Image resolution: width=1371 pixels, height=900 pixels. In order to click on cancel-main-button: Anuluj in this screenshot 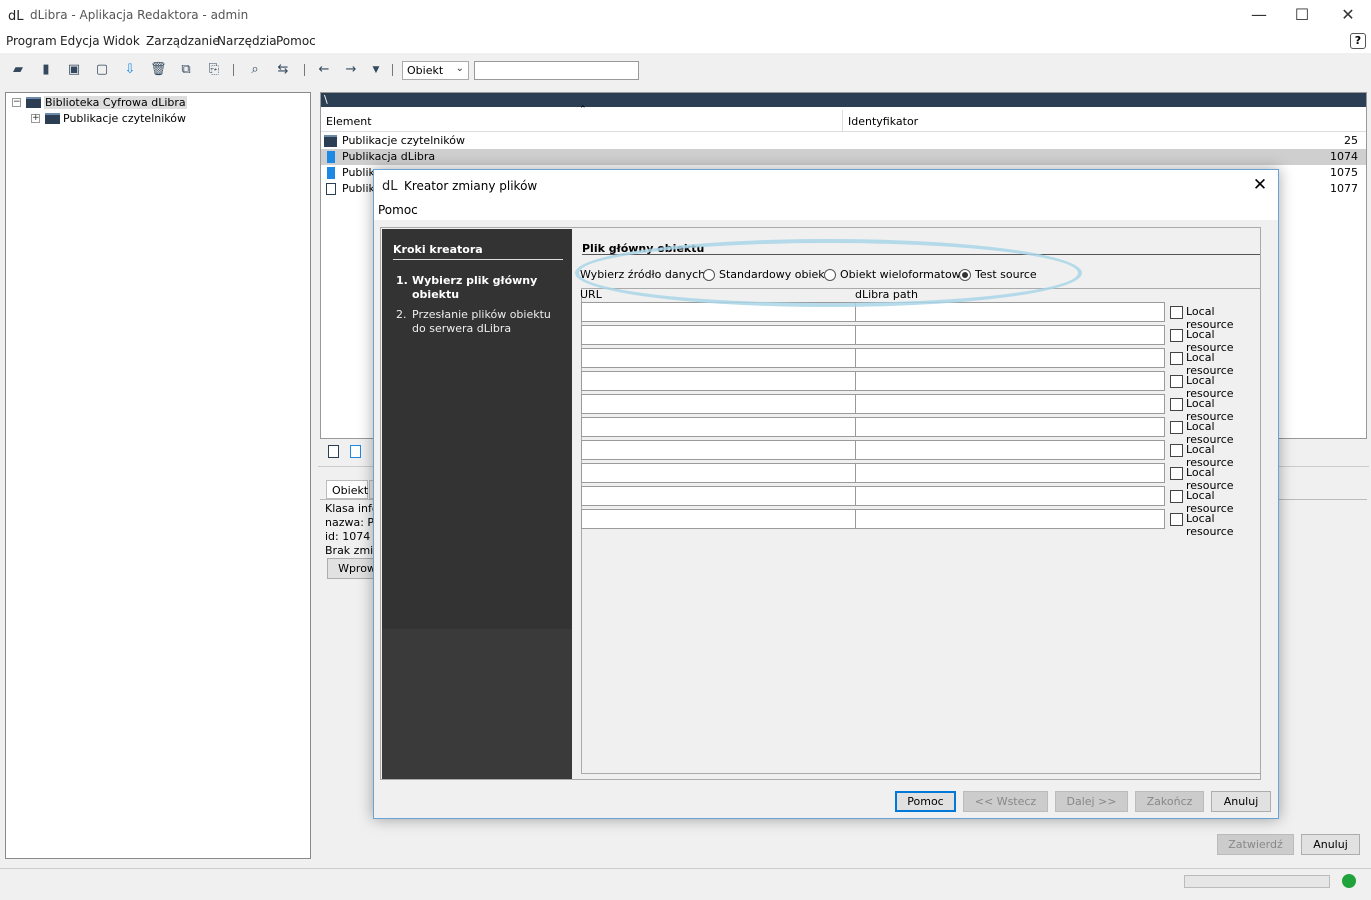, I will do `click(1330, 844)`.